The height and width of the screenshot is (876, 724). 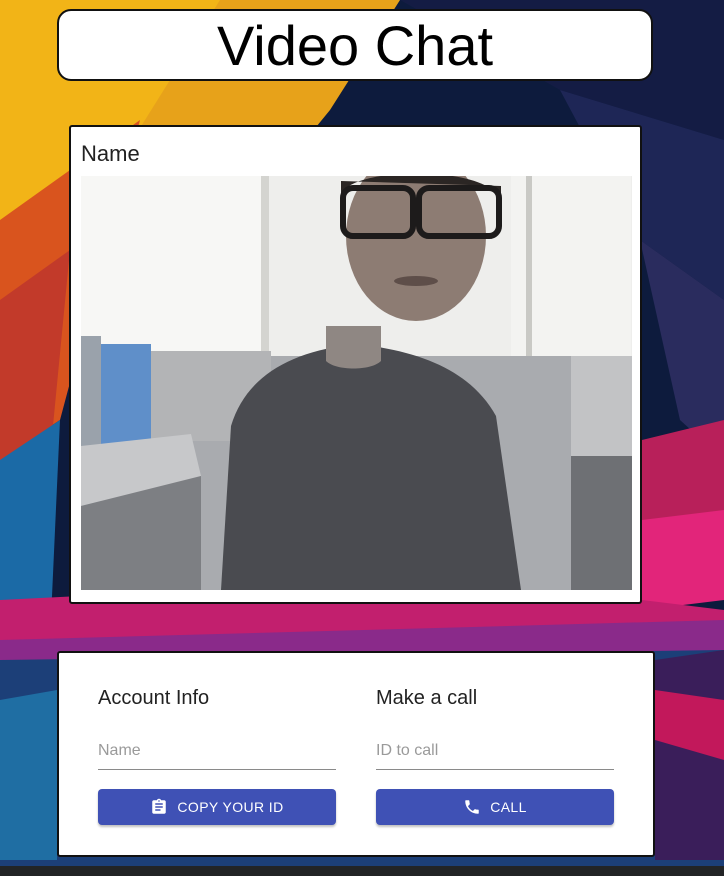 I want to click on clipboard-icon, so click(x=159, y=807).